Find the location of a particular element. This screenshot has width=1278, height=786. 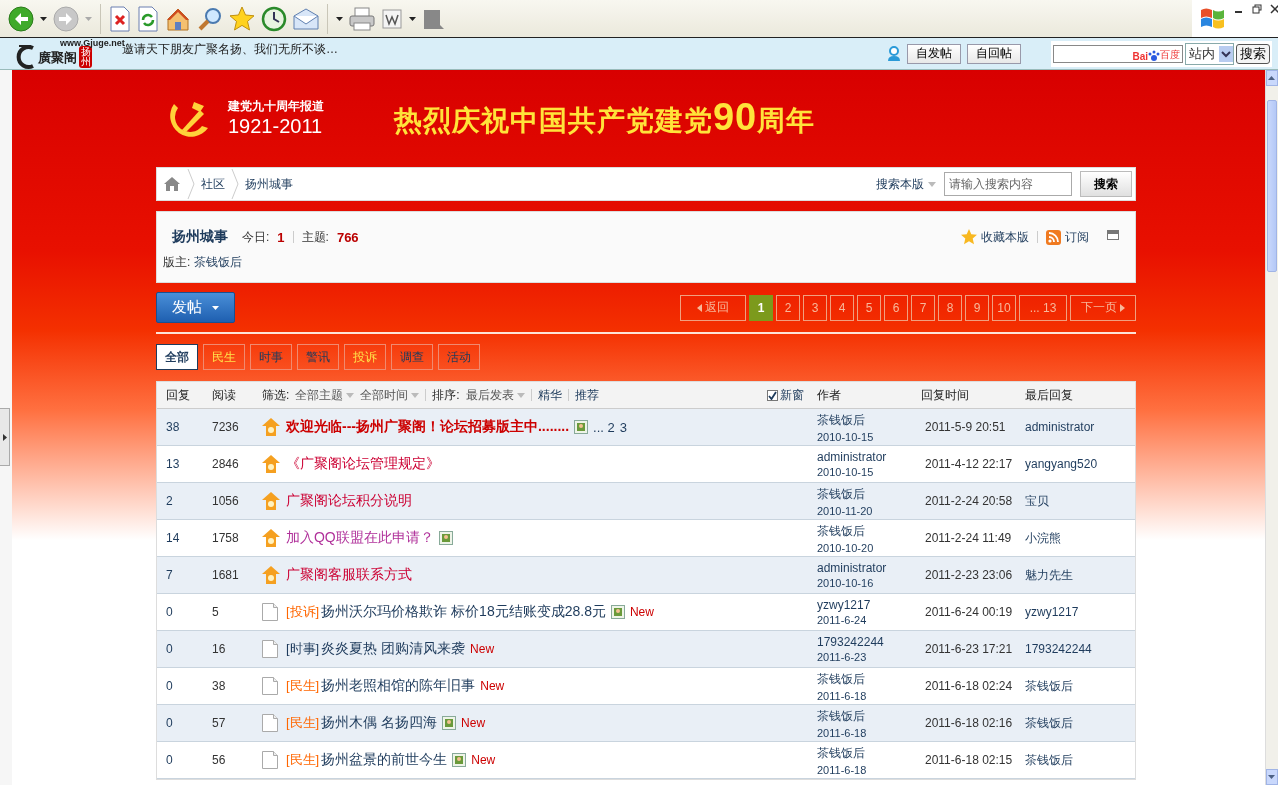

search-field: 请输入搜索内容 is located at coordinates (1008, 184).